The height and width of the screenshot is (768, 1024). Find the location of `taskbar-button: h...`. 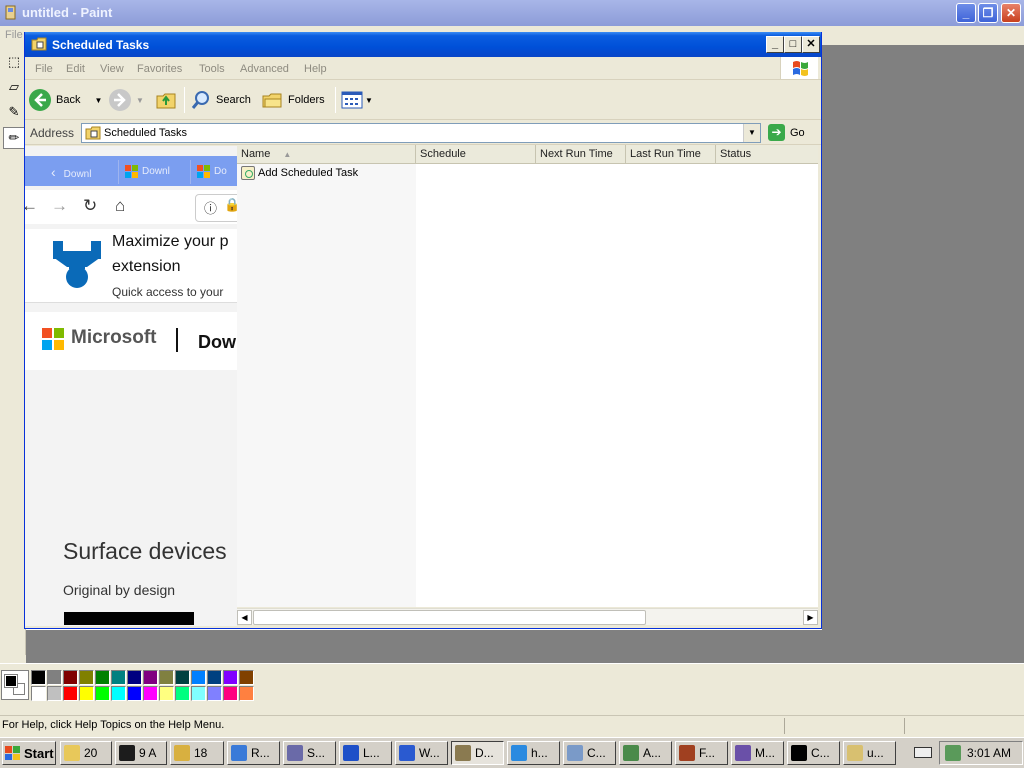

taskbar-button: h... is located at coordinates (533, 753).